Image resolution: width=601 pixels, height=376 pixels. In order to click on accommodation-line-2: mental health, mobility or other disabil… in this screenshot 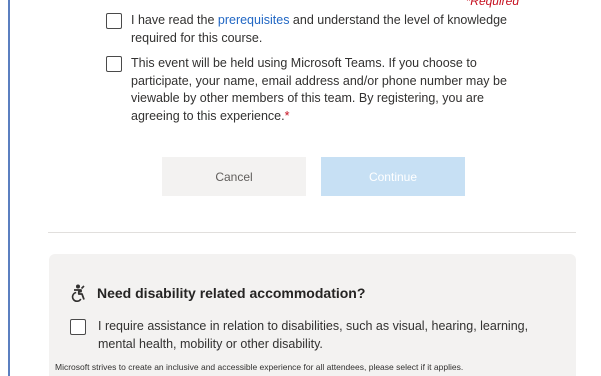, I will do `click(210, 343)`.